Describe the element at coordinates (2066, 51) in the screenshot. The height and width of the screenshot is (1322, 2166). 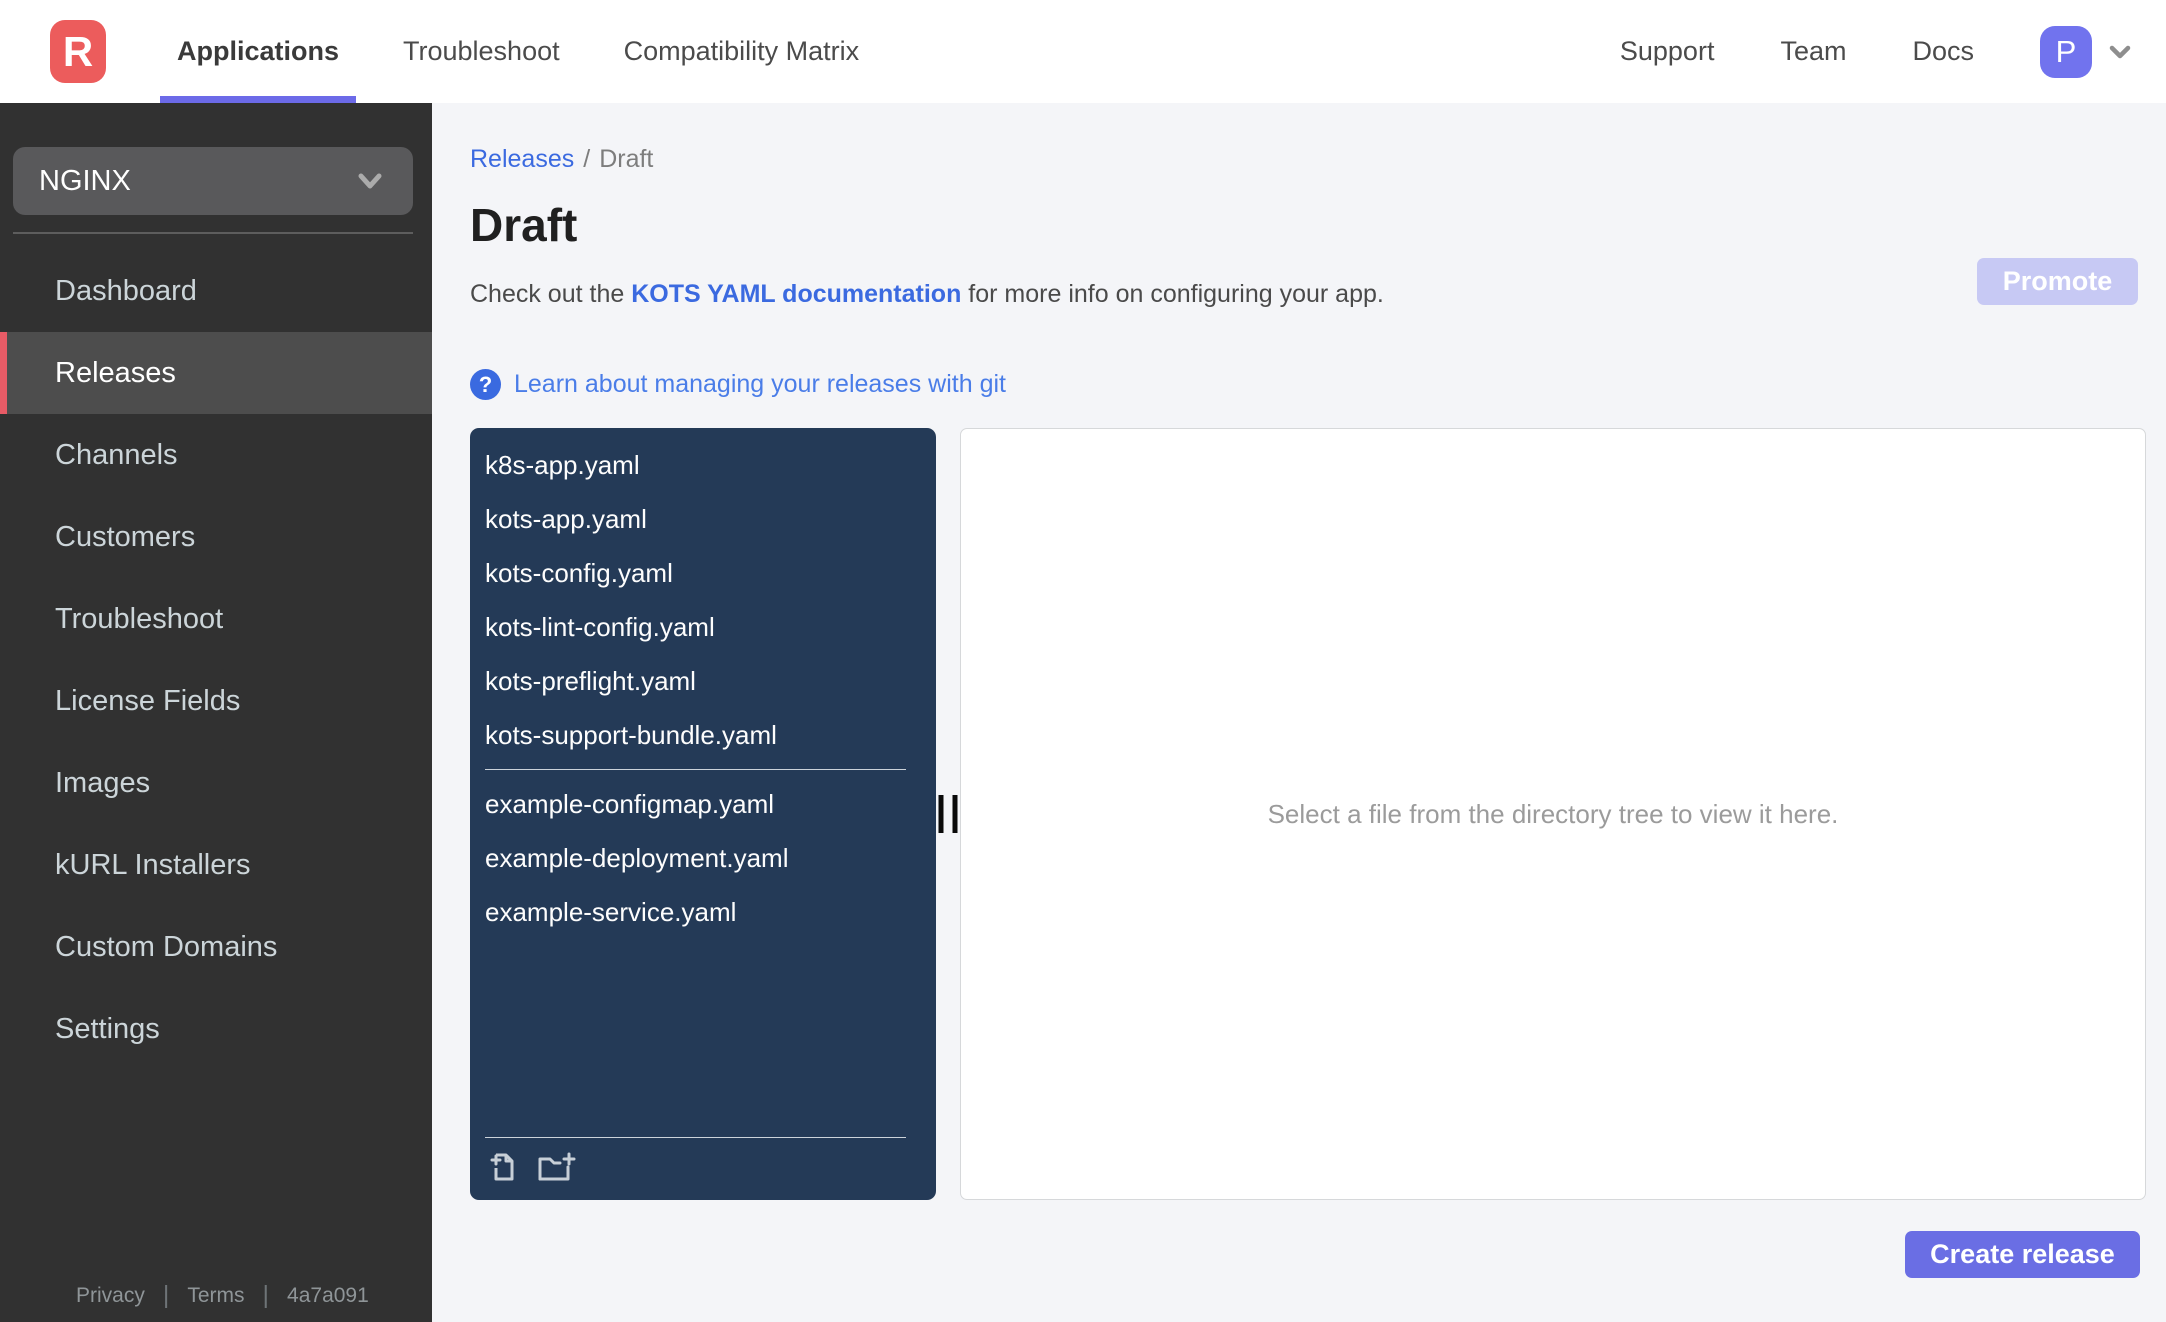
I see `avatar: P` at that location.